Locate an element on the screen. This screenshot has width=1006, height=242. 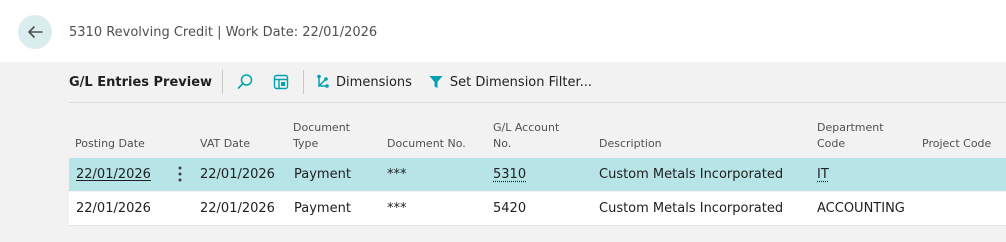
part-title: G/L Entries Preview is located at coordinates (141, 82).